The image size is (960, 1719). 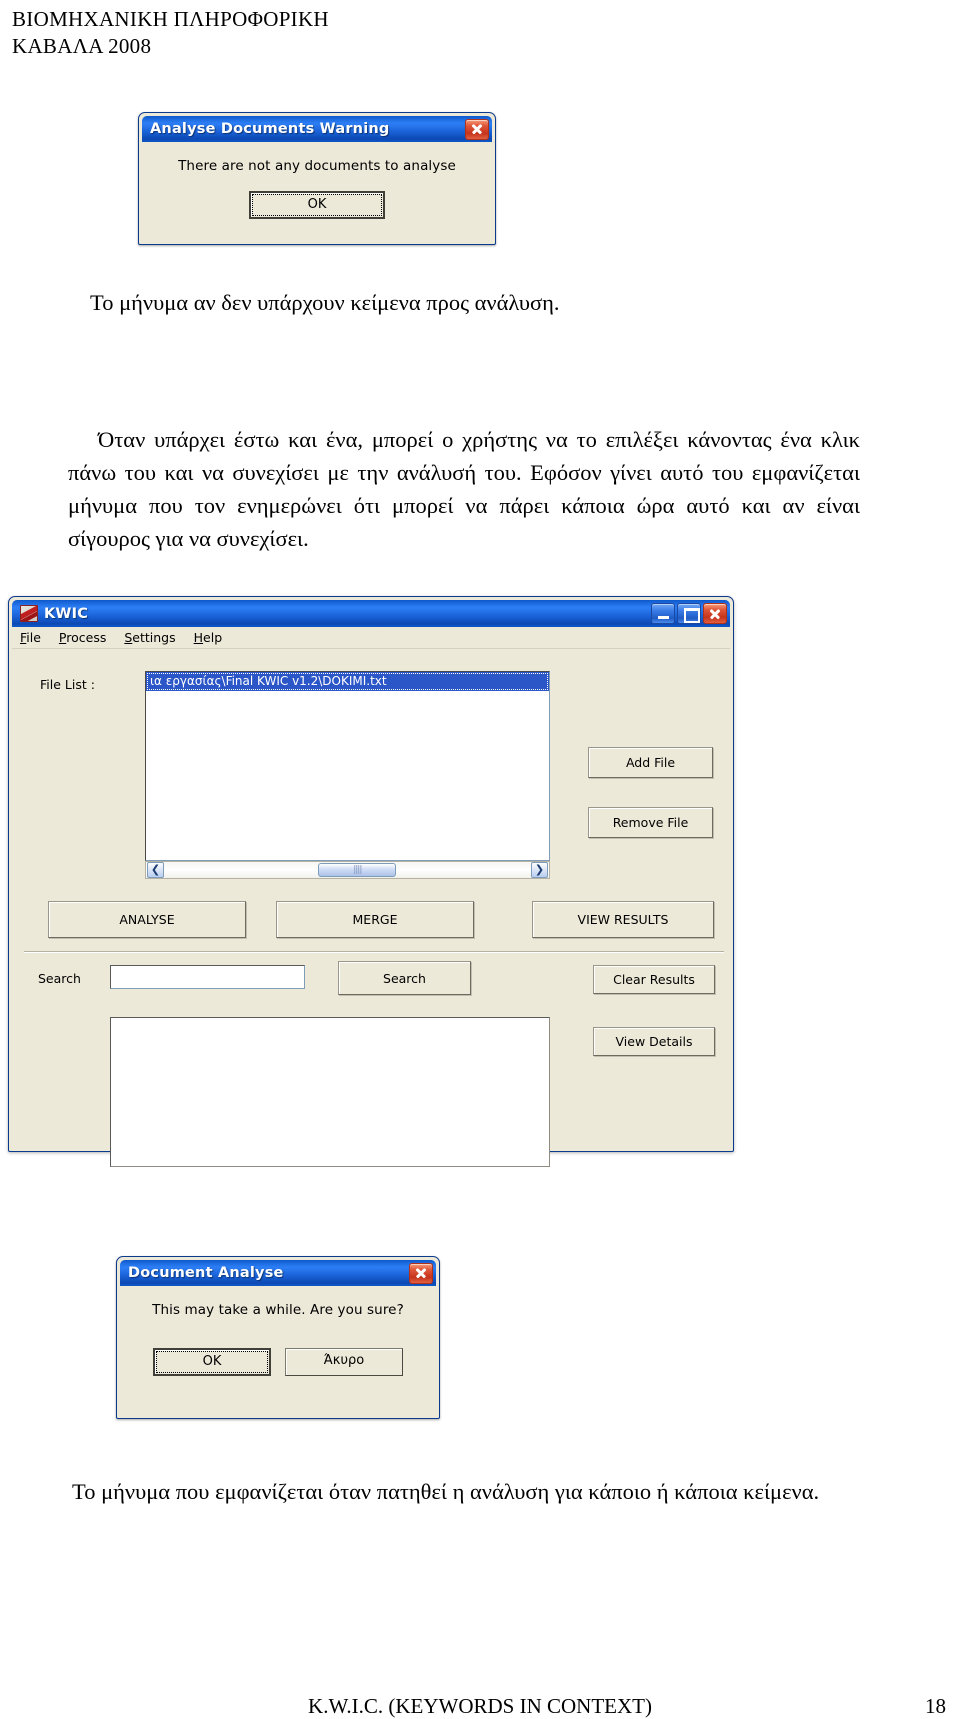 I want to click on kwic-app-icon, so click(x=29, y=613).